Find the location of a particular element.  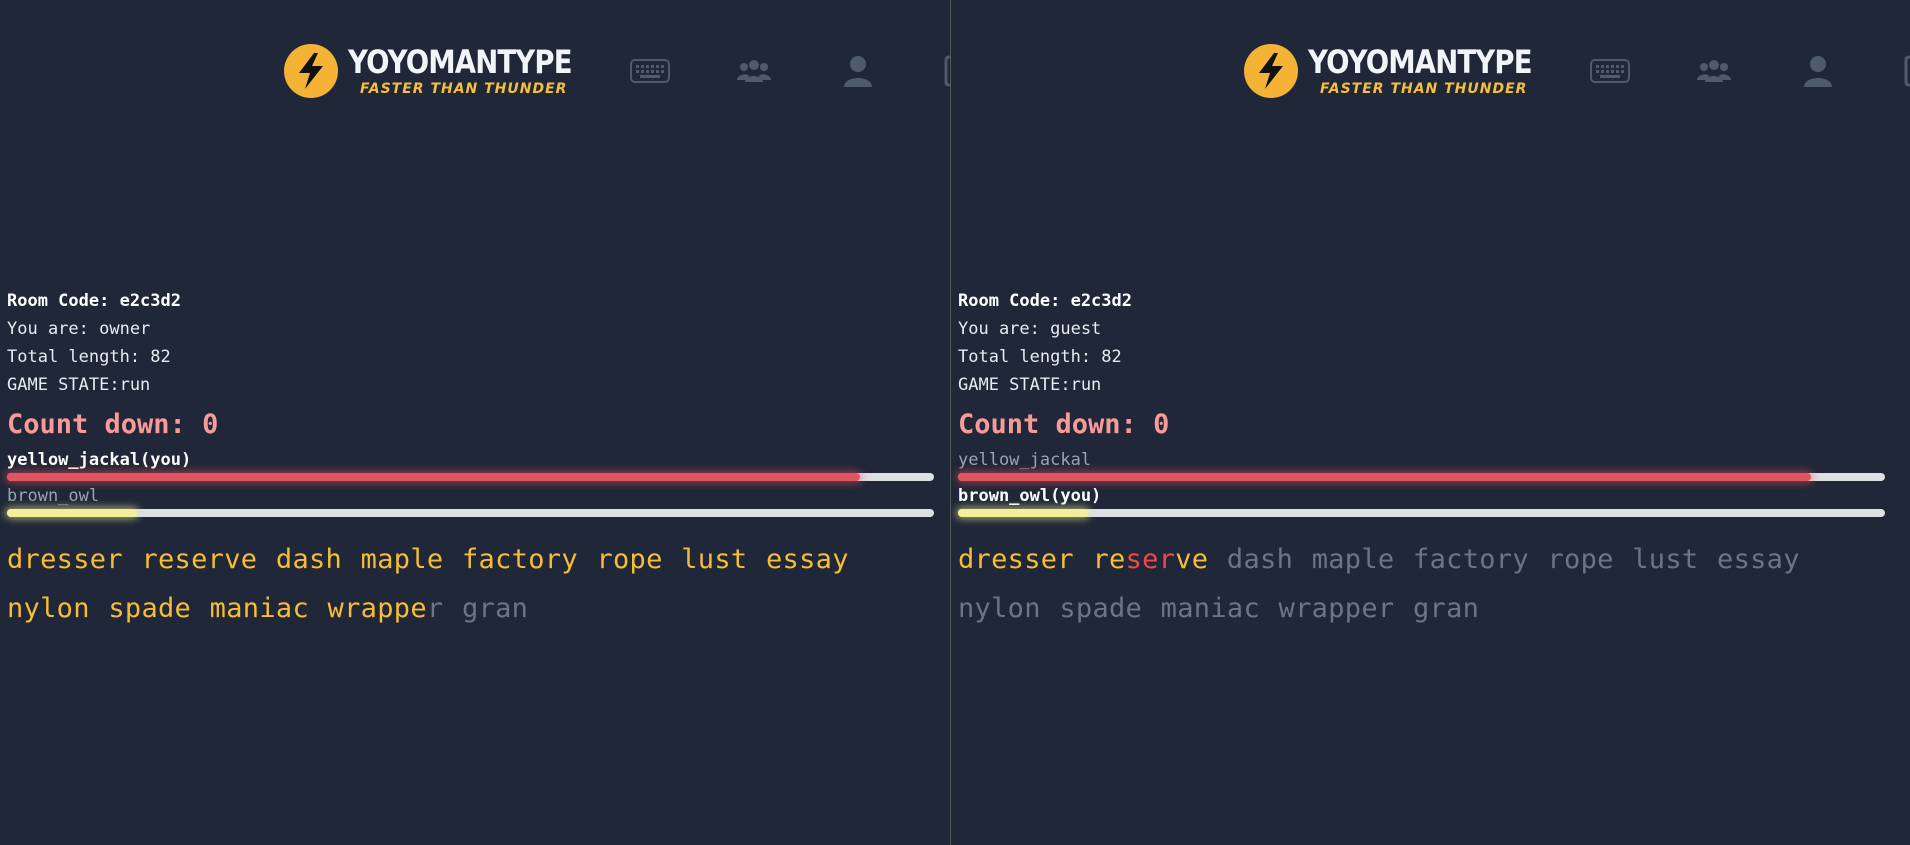

player-name: brown_owl is located at coordinates (53, 496).